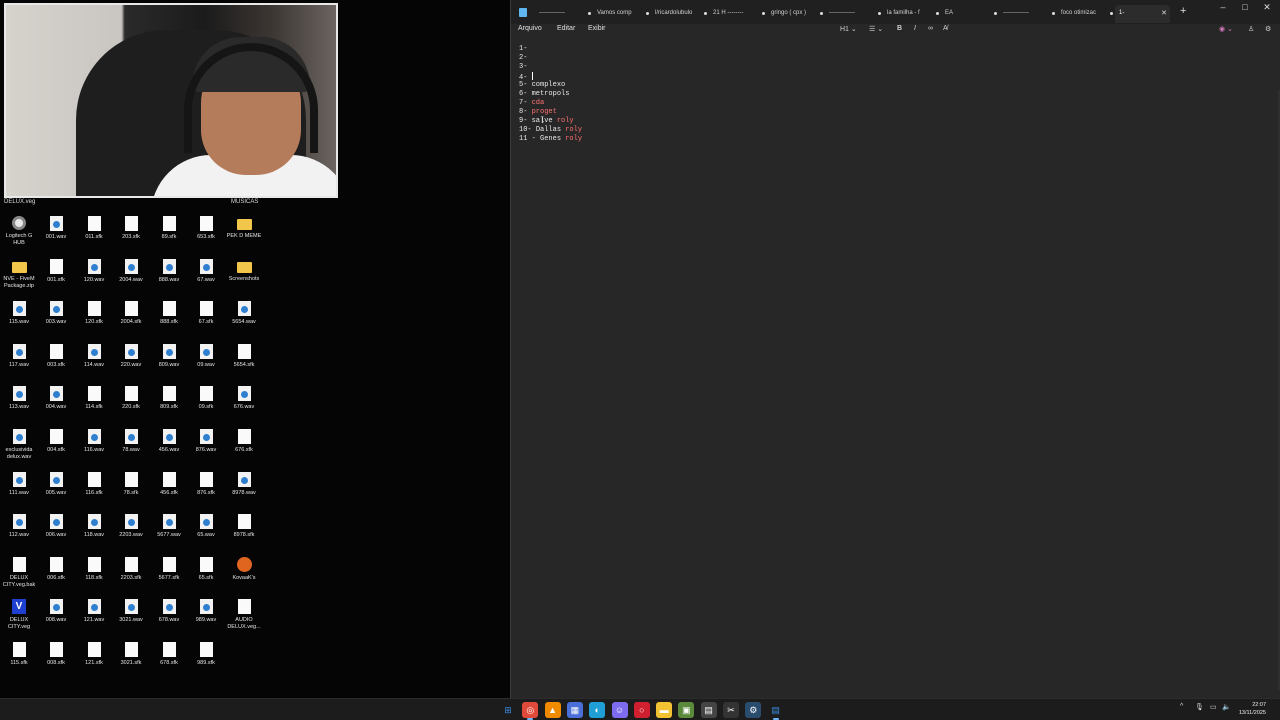  What do you see at coordinates (56, 364) in the screenshot?
I see `desktop-icon: 003.sfk` at bounding box center [56, 364].